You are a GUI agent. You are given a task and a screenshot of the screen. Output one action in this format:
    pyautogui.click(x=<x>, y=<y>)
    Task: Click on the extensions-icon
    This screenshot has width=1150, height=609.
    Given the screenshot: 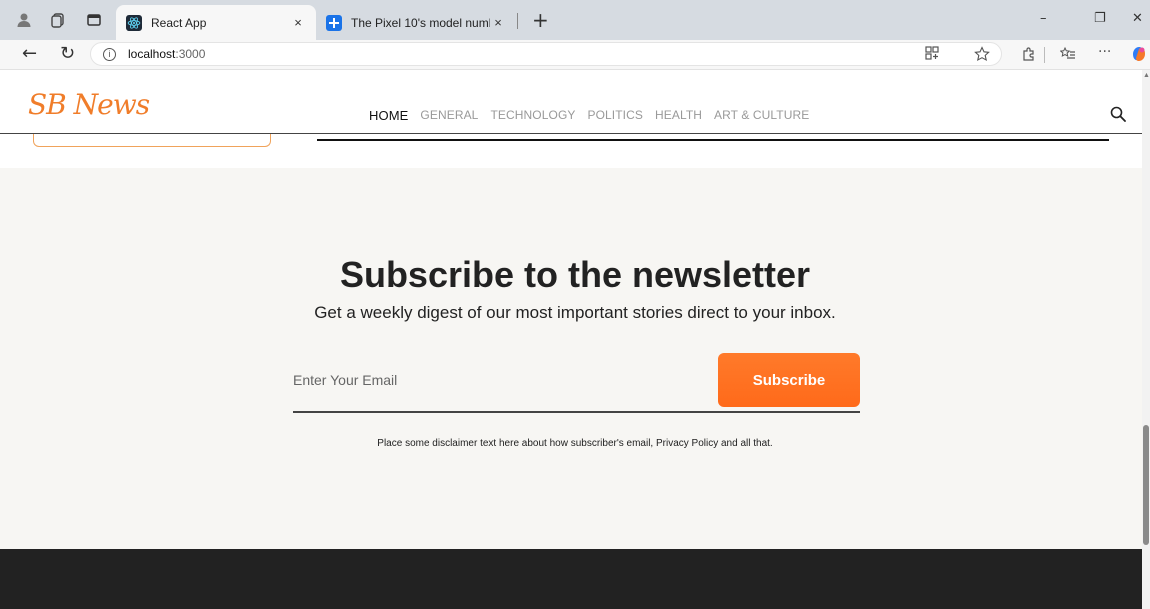 What is the action you would take?
    pyautogui.click(x=1029, y=56)
    